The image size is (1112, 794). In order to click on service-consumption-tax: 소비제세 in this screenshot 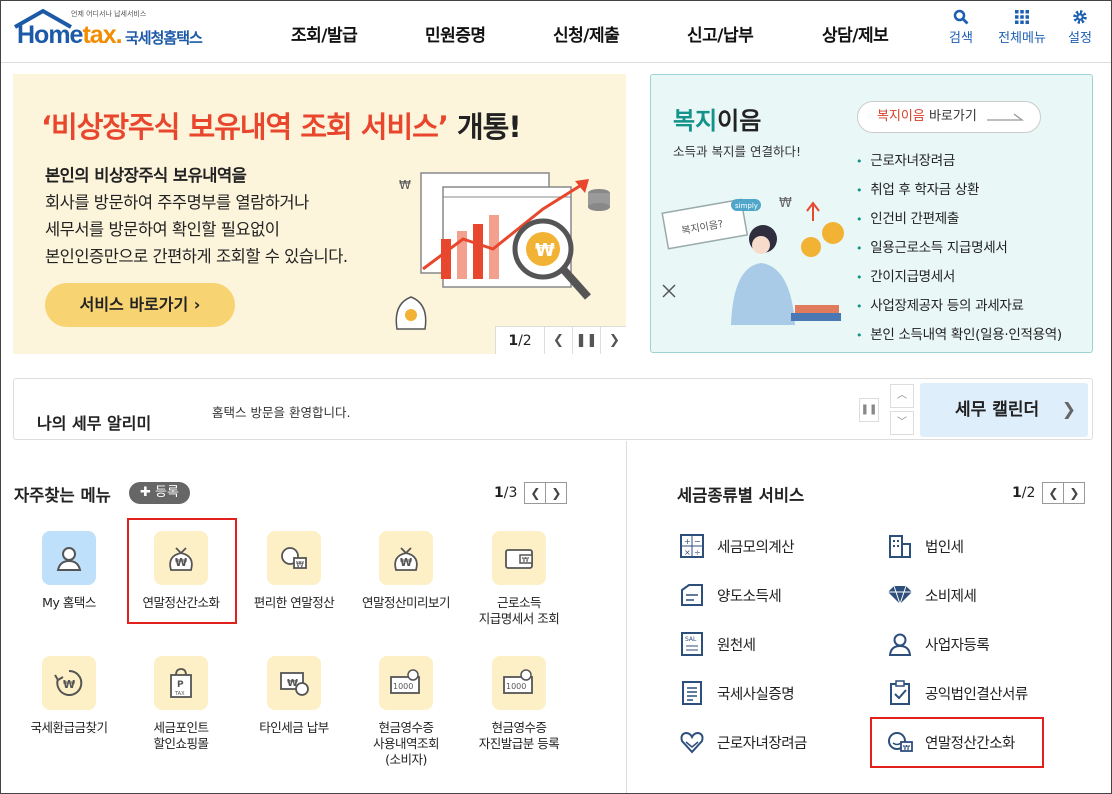, I will do `click(931, 595)`.